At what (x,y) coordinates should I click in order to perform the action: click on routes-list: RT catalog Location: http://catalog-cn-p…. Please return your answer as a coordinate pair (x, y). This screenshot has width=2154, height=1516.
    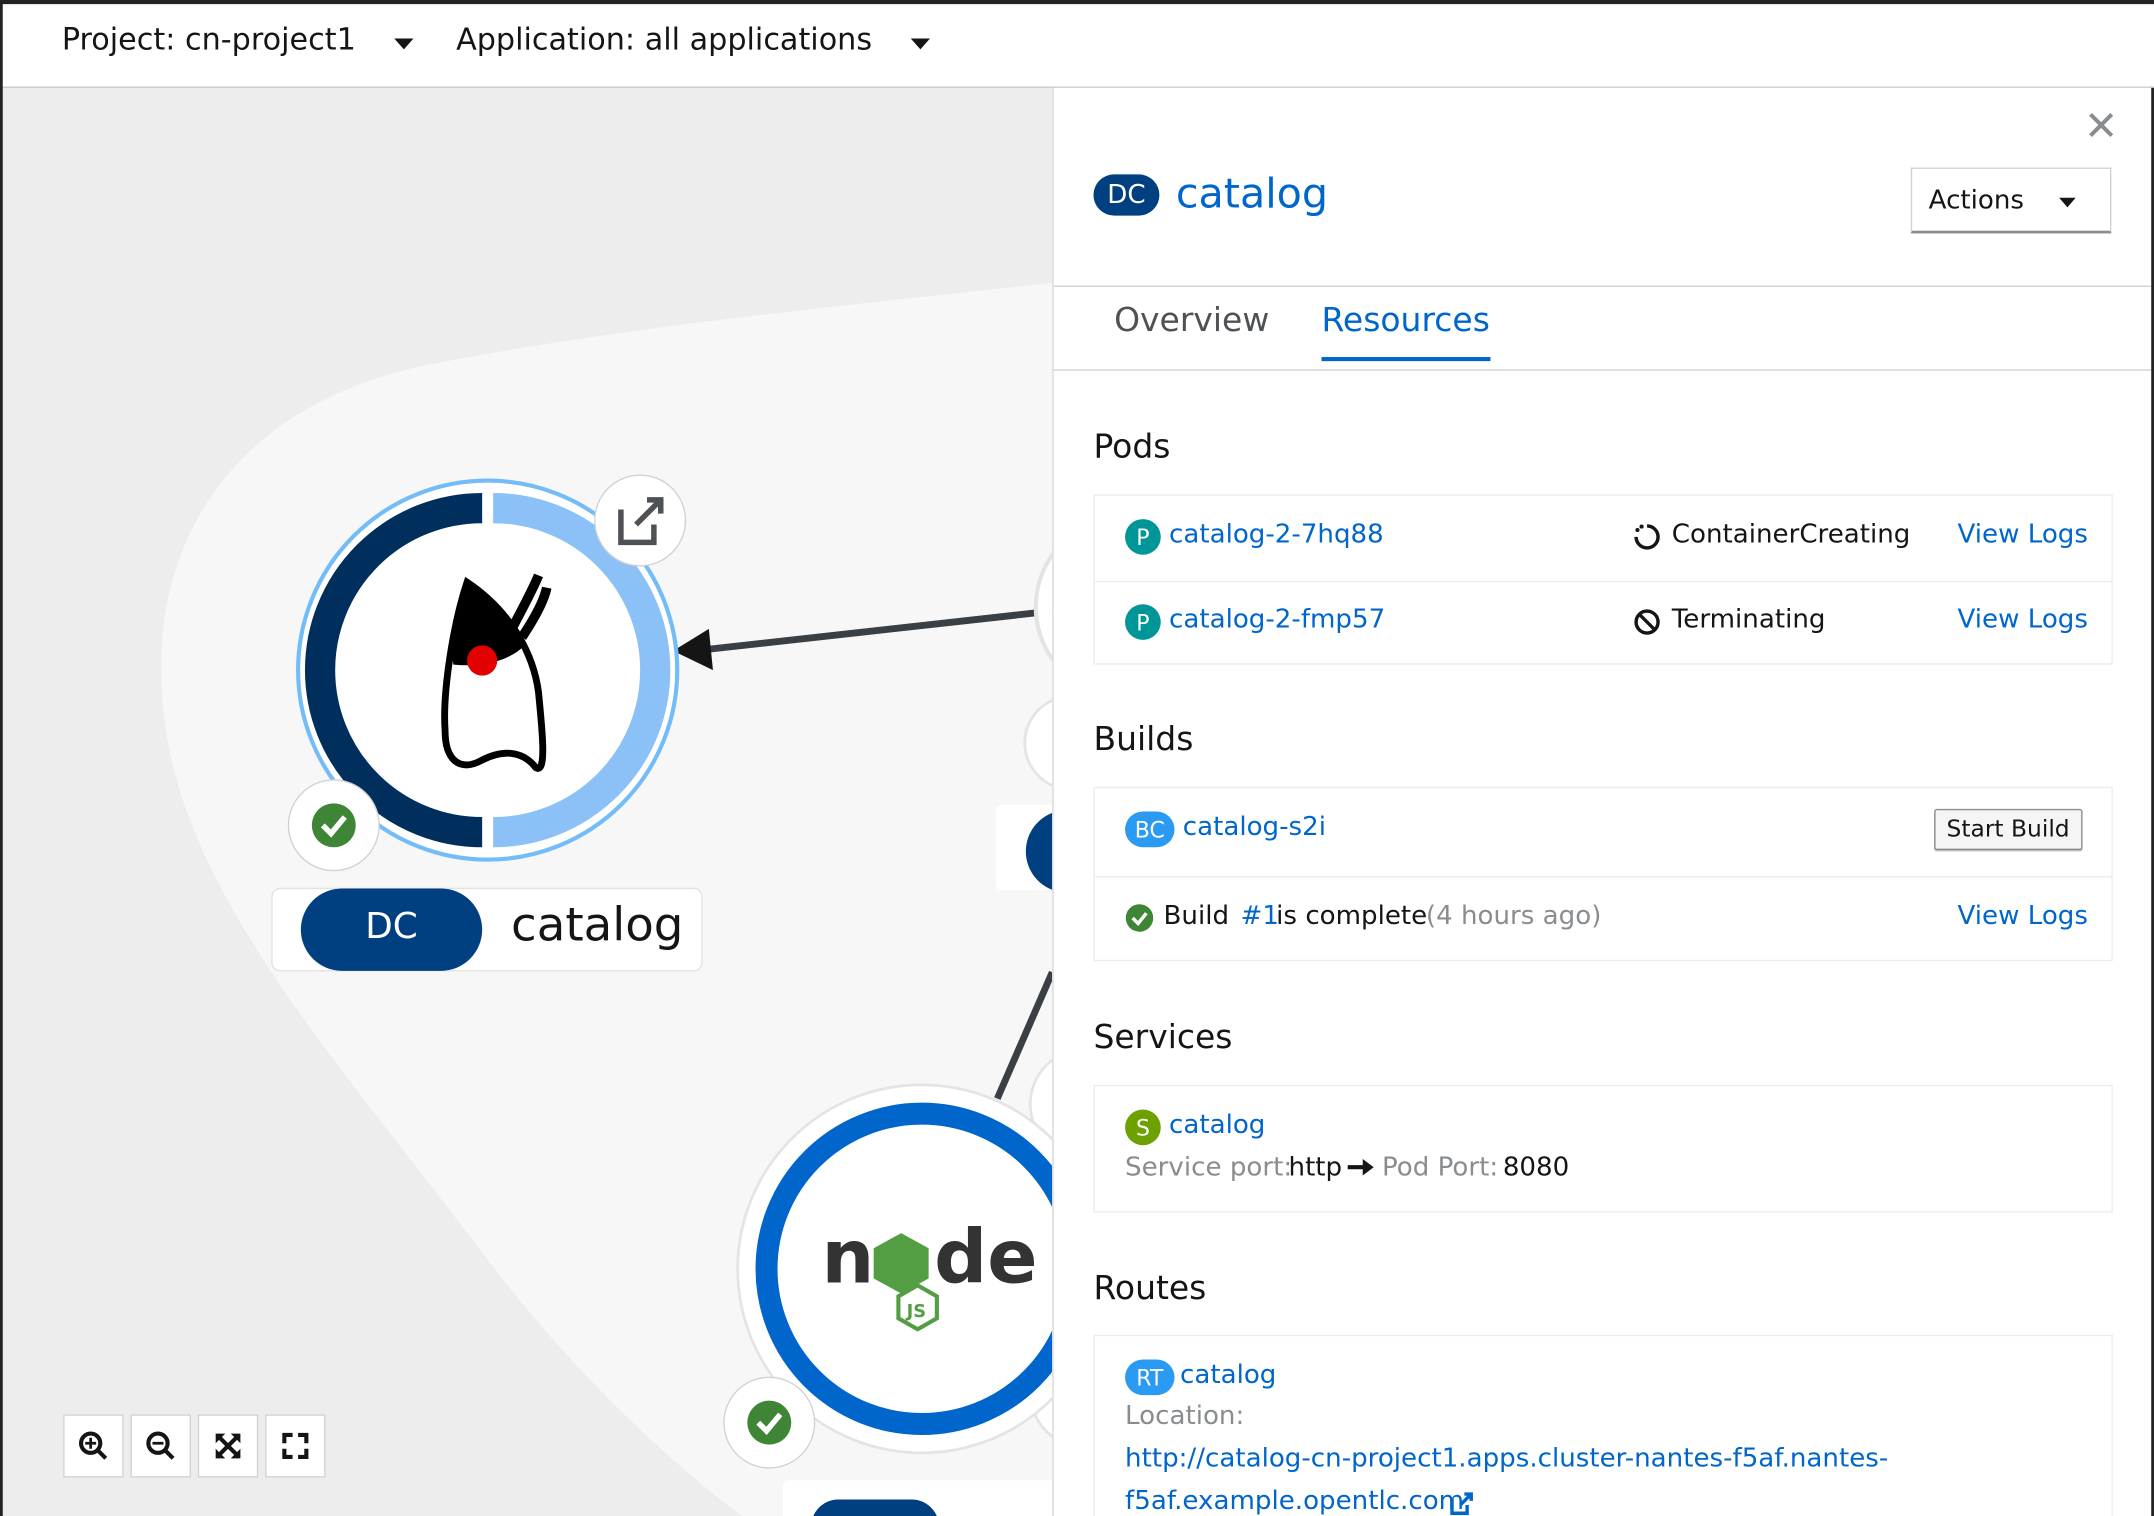
    Looking at the image, I should click on (1603, 1425).